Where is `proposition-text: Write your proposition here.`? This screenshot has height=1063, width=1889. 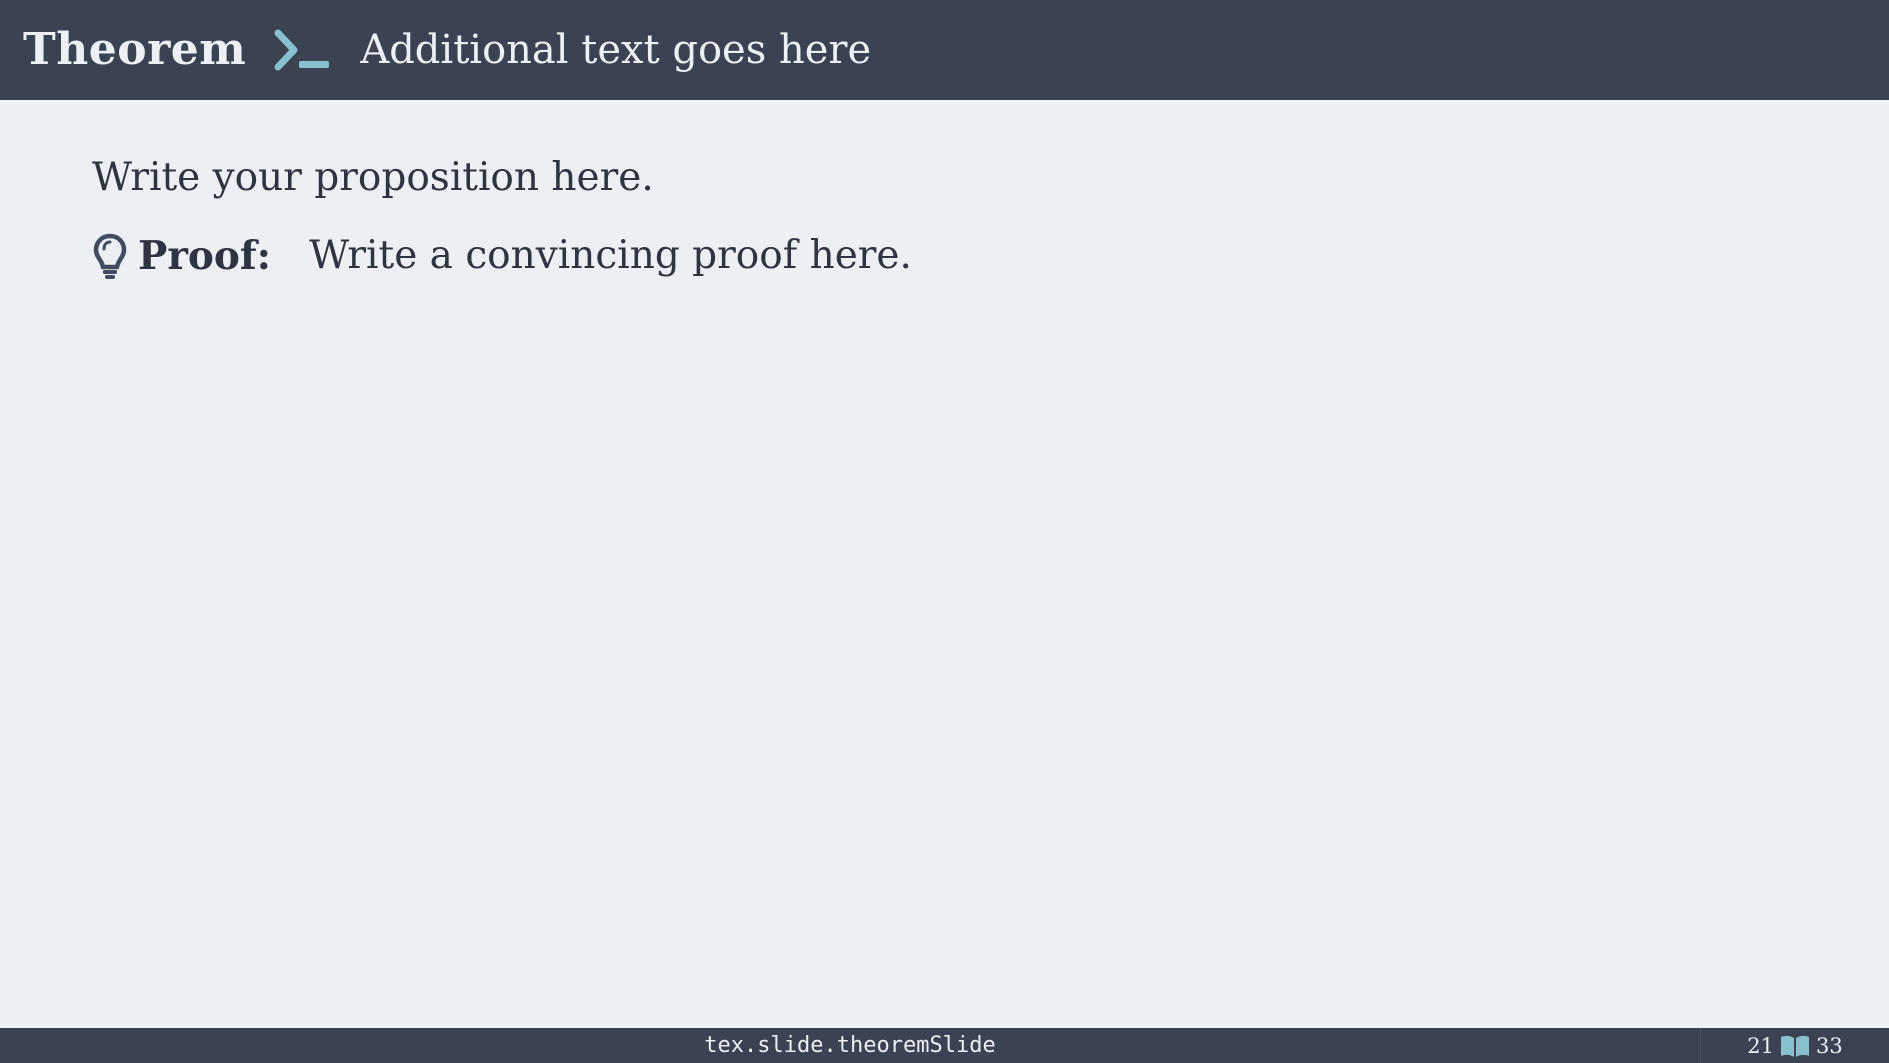
proposition-text: Write your proposition here. is located at coordinates (373, 177).